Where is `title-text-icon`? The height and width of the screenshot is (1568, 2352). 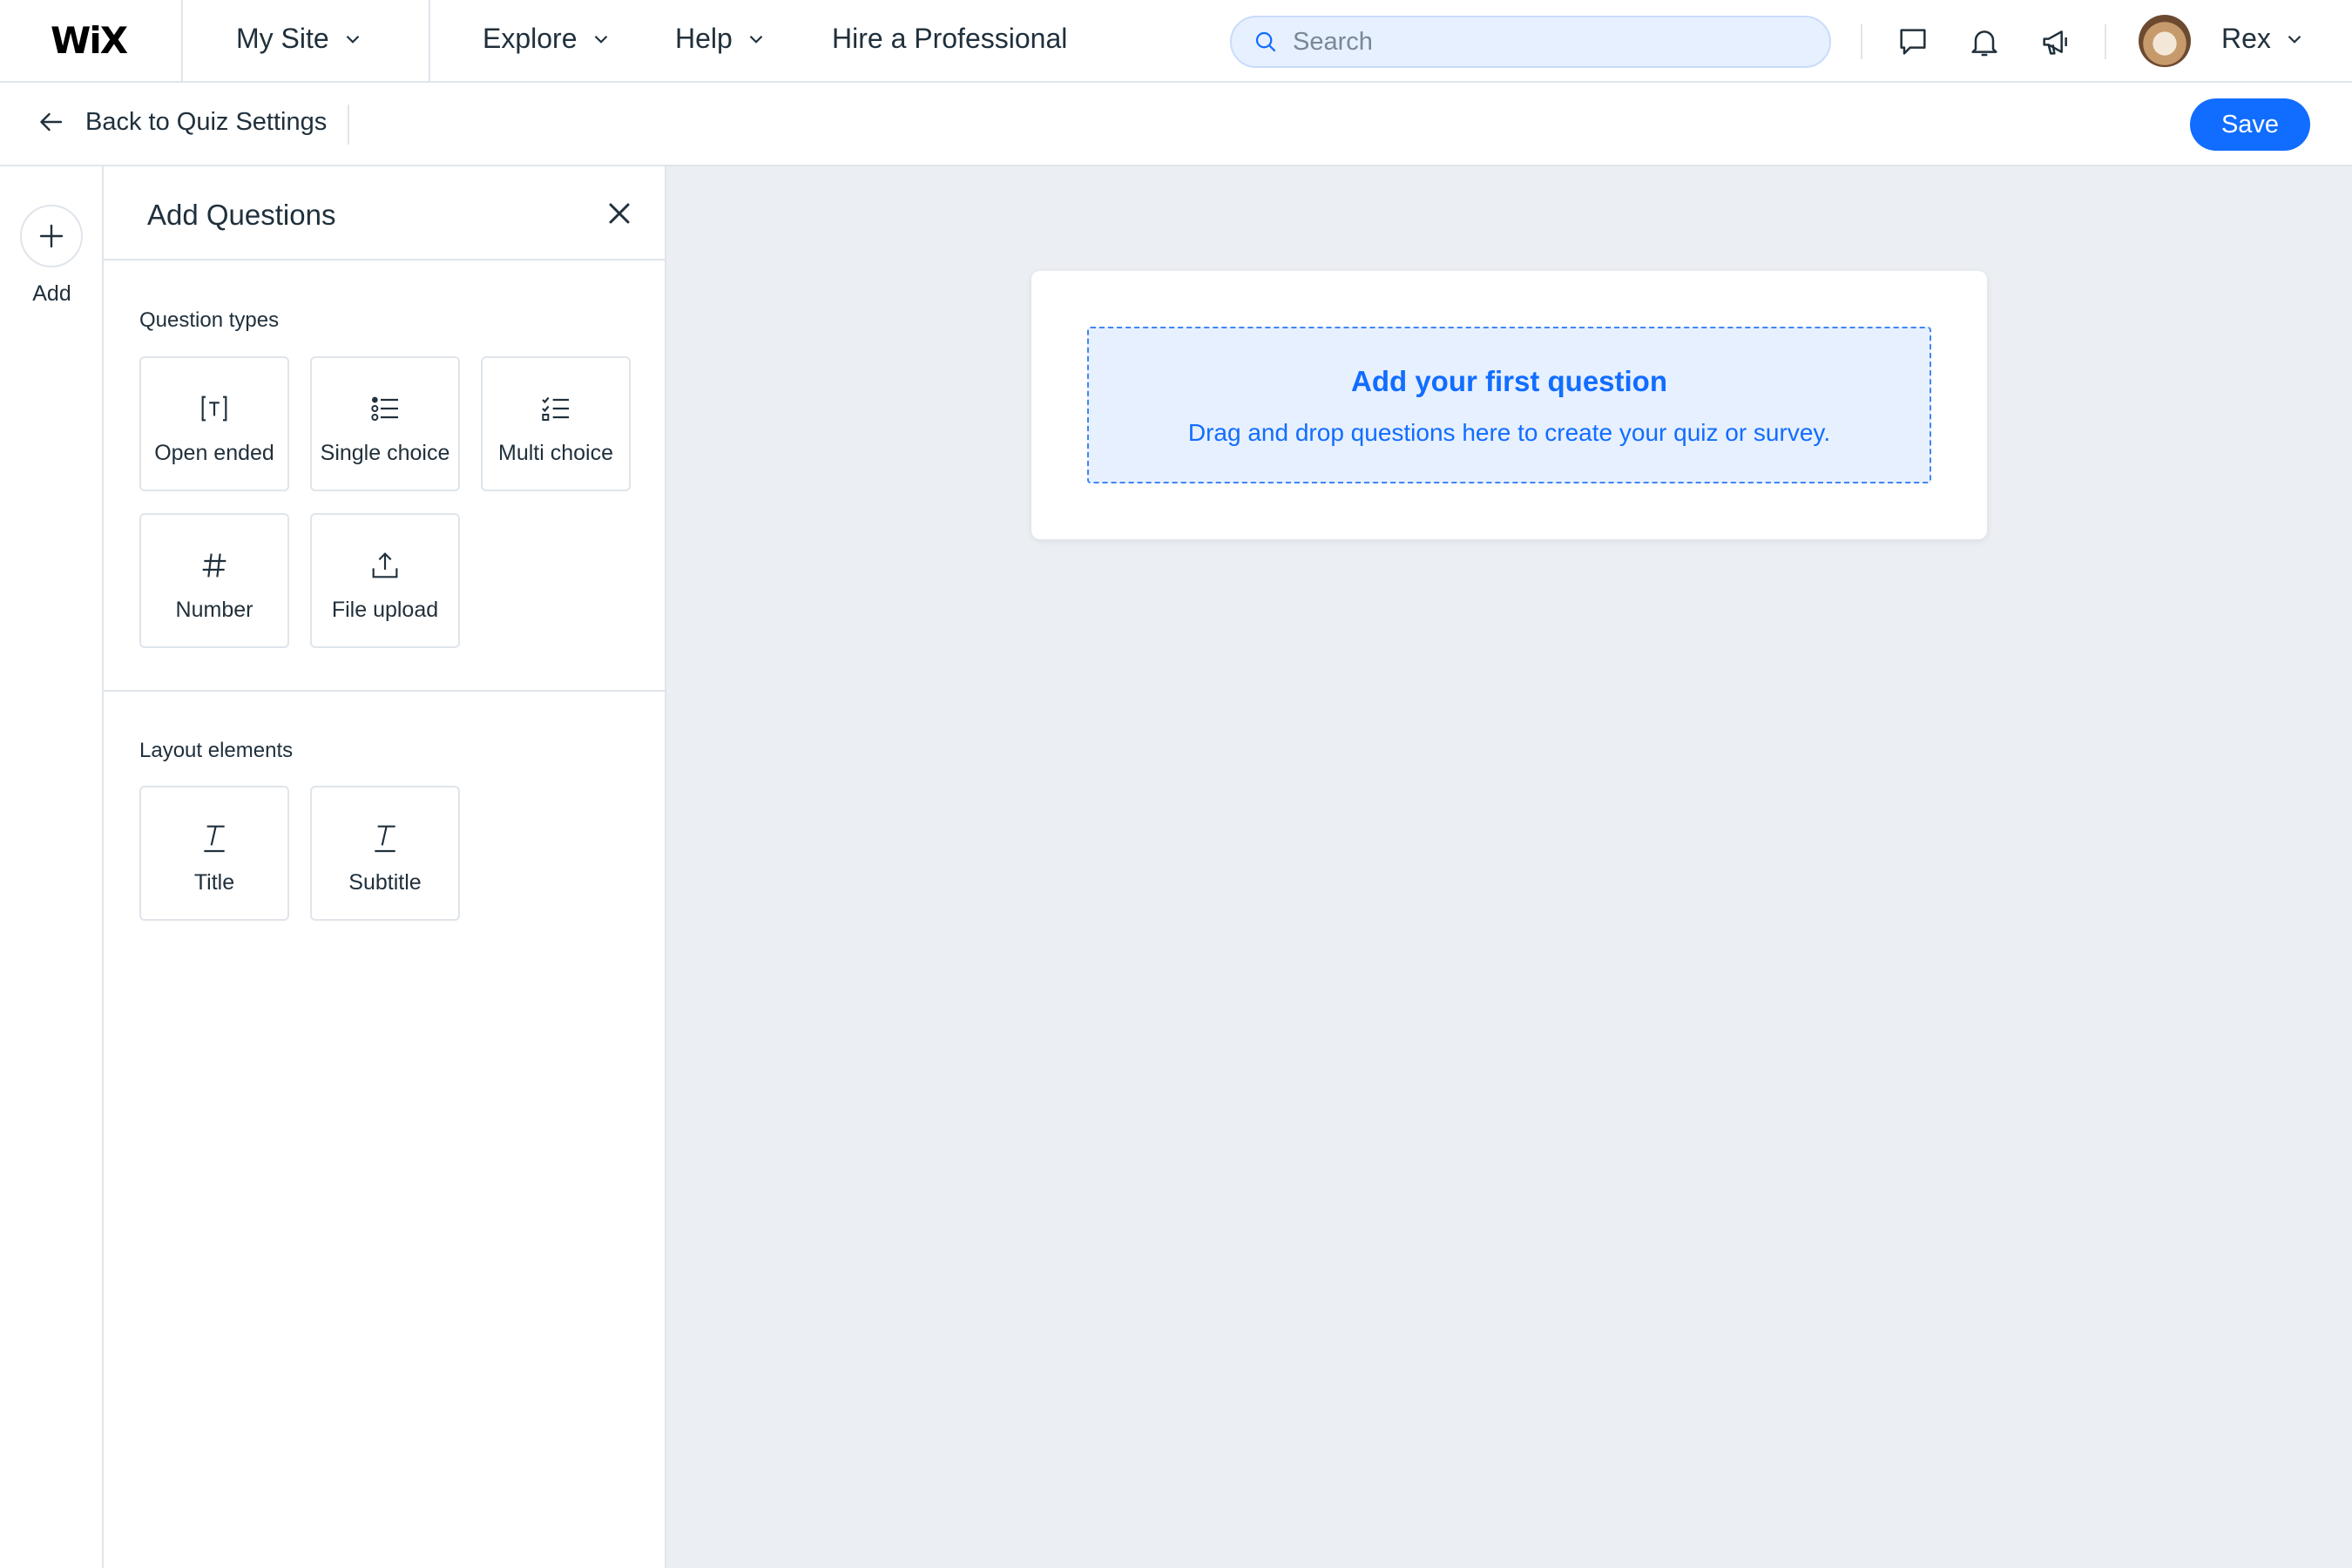
title-text-icon is located at coordinates (215, 839).